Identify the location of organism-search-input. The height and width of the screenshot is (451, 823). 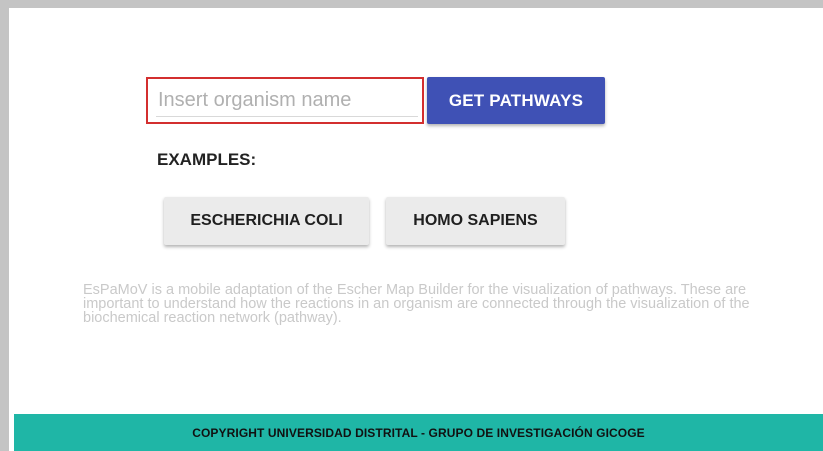
(287, 101).